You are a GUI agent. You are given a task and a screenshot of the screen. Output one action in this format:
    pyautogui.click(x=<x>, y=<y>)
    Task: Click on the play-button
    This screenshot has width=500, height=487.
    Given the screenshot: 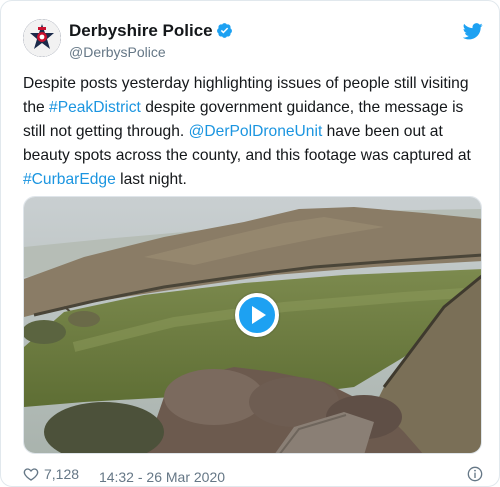 What is the action you would take?
    pyautogui.click(x=256, y=315)
    